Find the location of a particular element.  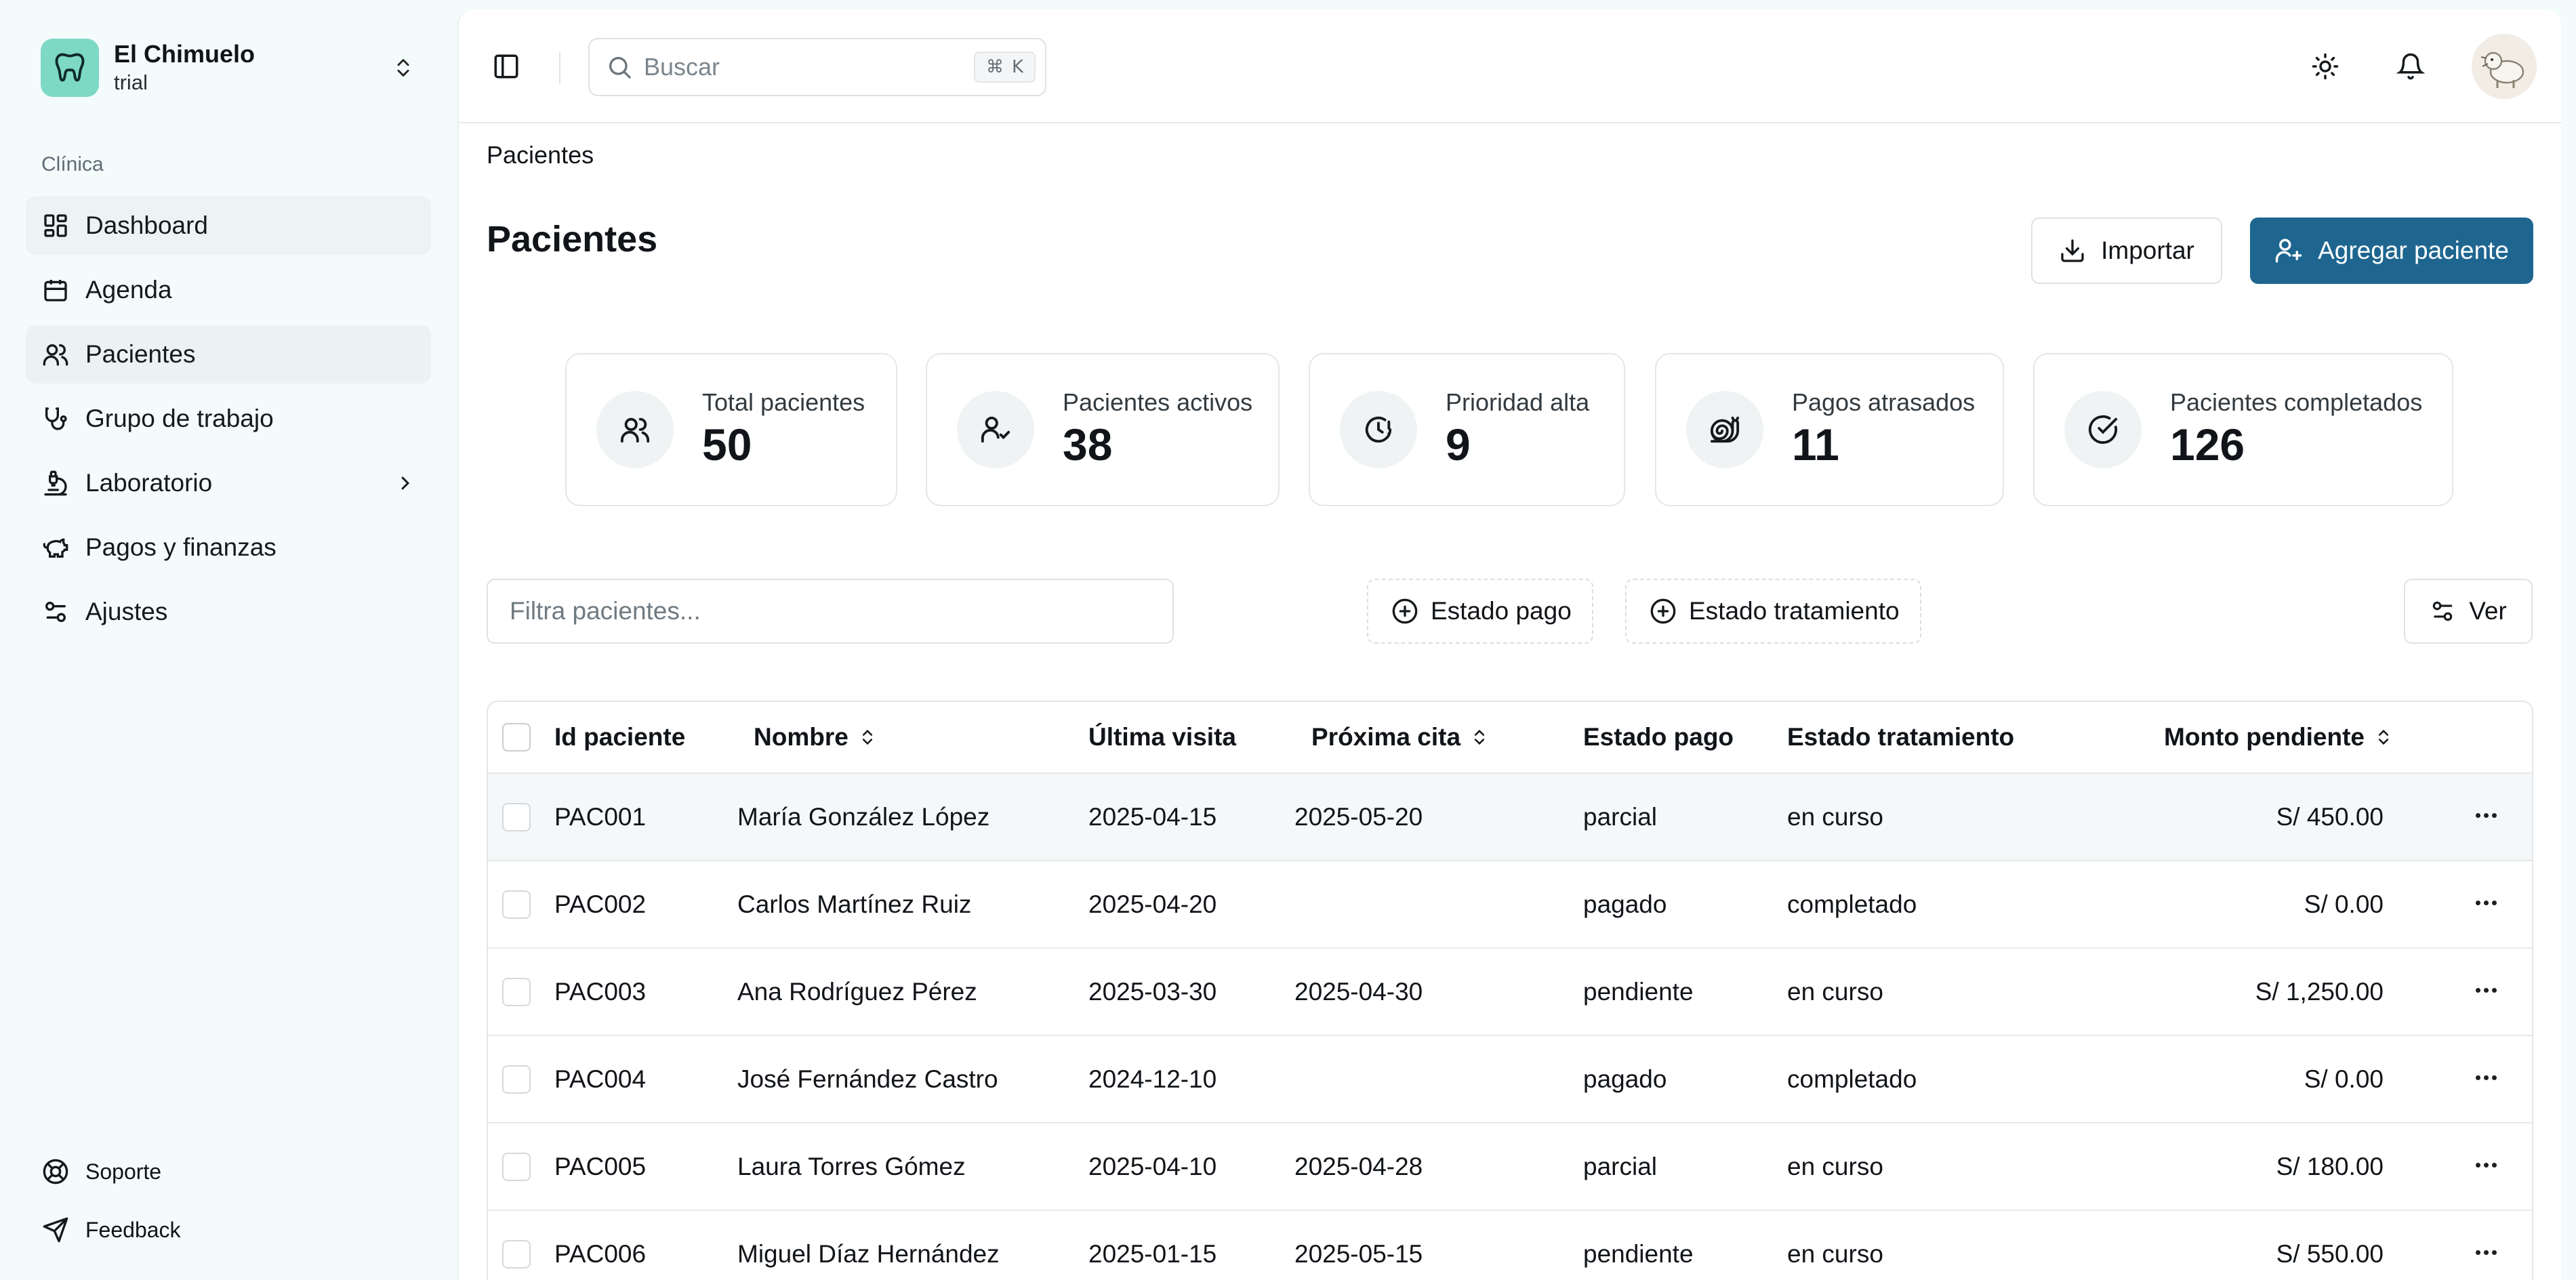

clock-alert-icon is located at coordinates (1379, 429).